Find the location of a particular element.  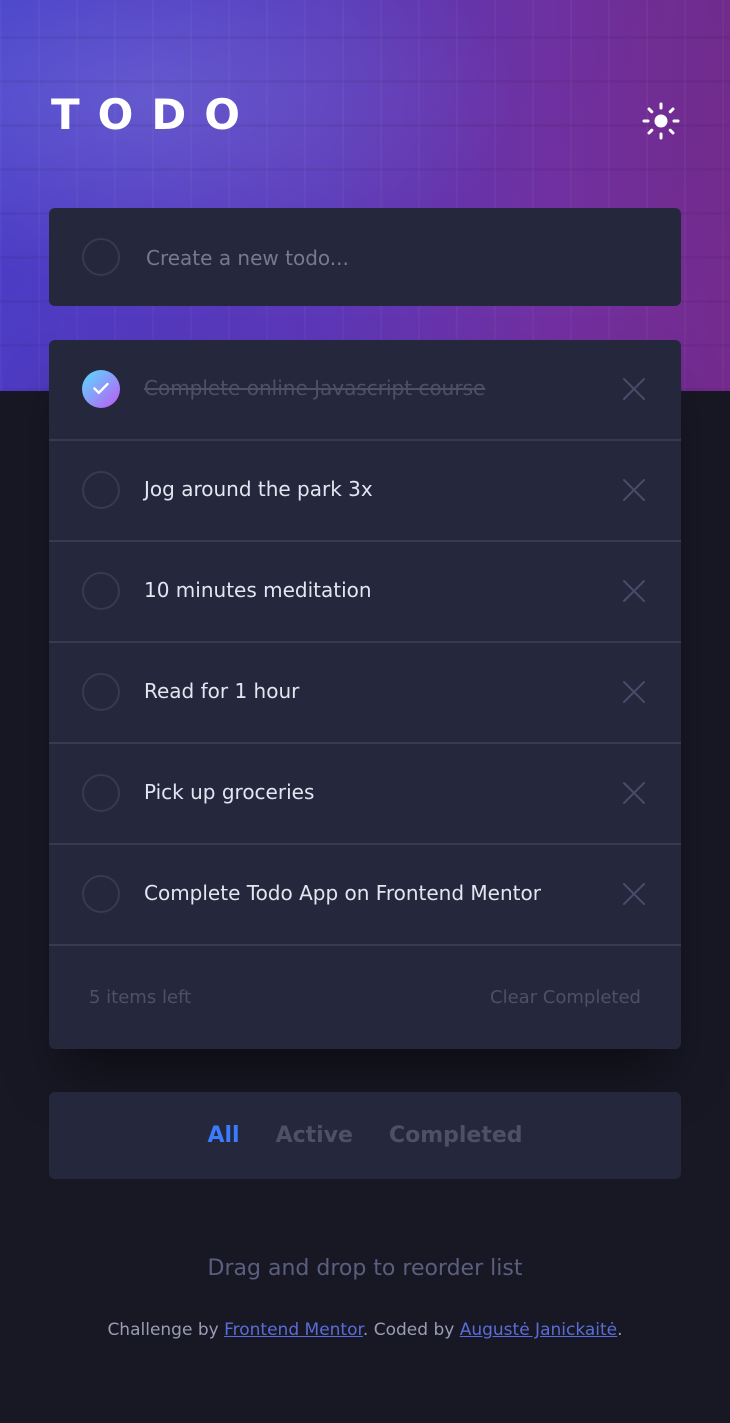

todo-item: Jog around the park 3x is located at coordinates (365, 491).